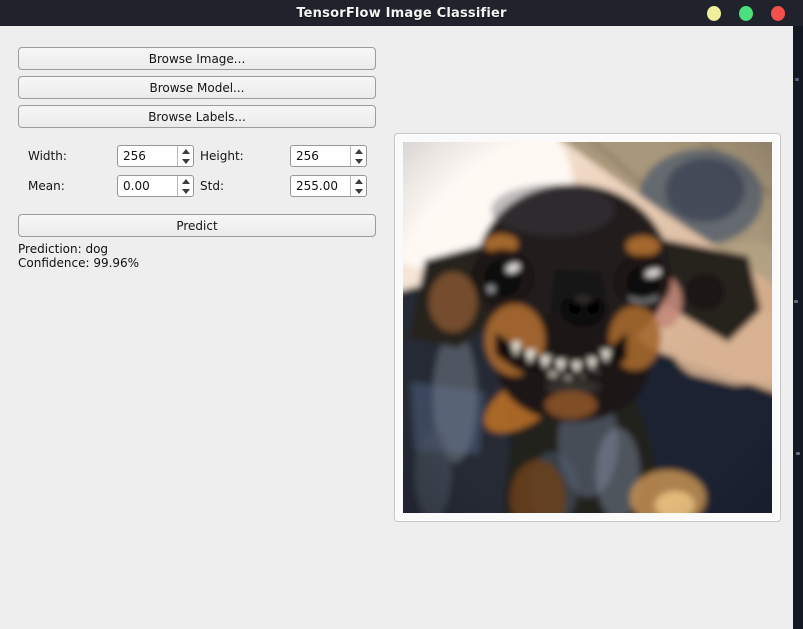  Describe the element at coordinates (79, 263) in the screenshot. I see `confidence-text: Confidence: 99.96%` at that location.